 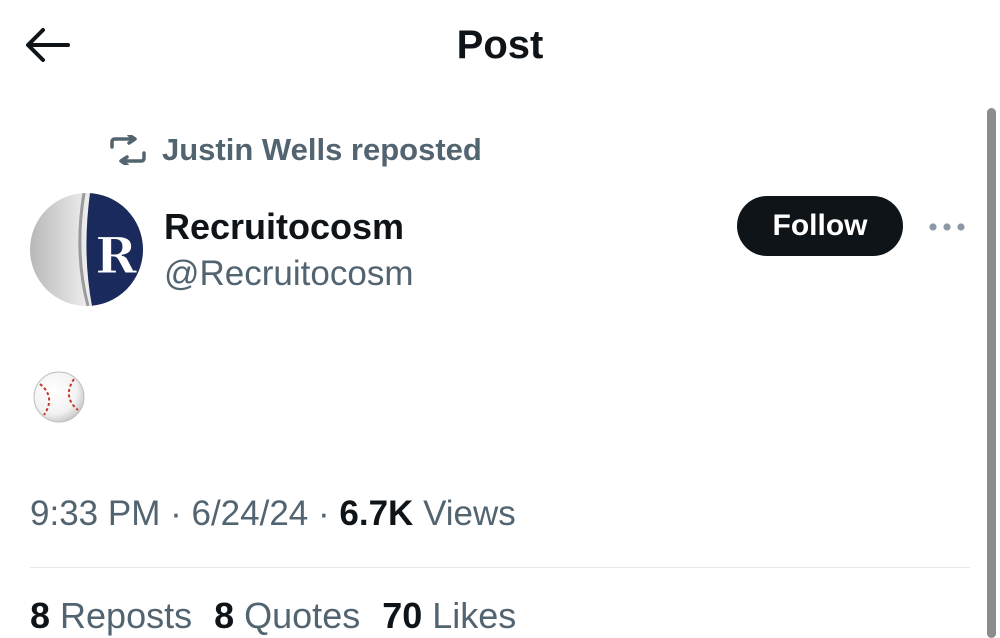 What do you see at coordinates (500, 45) in the screenshot?
I see `page-title: Post` at bounding box center [500, 45].